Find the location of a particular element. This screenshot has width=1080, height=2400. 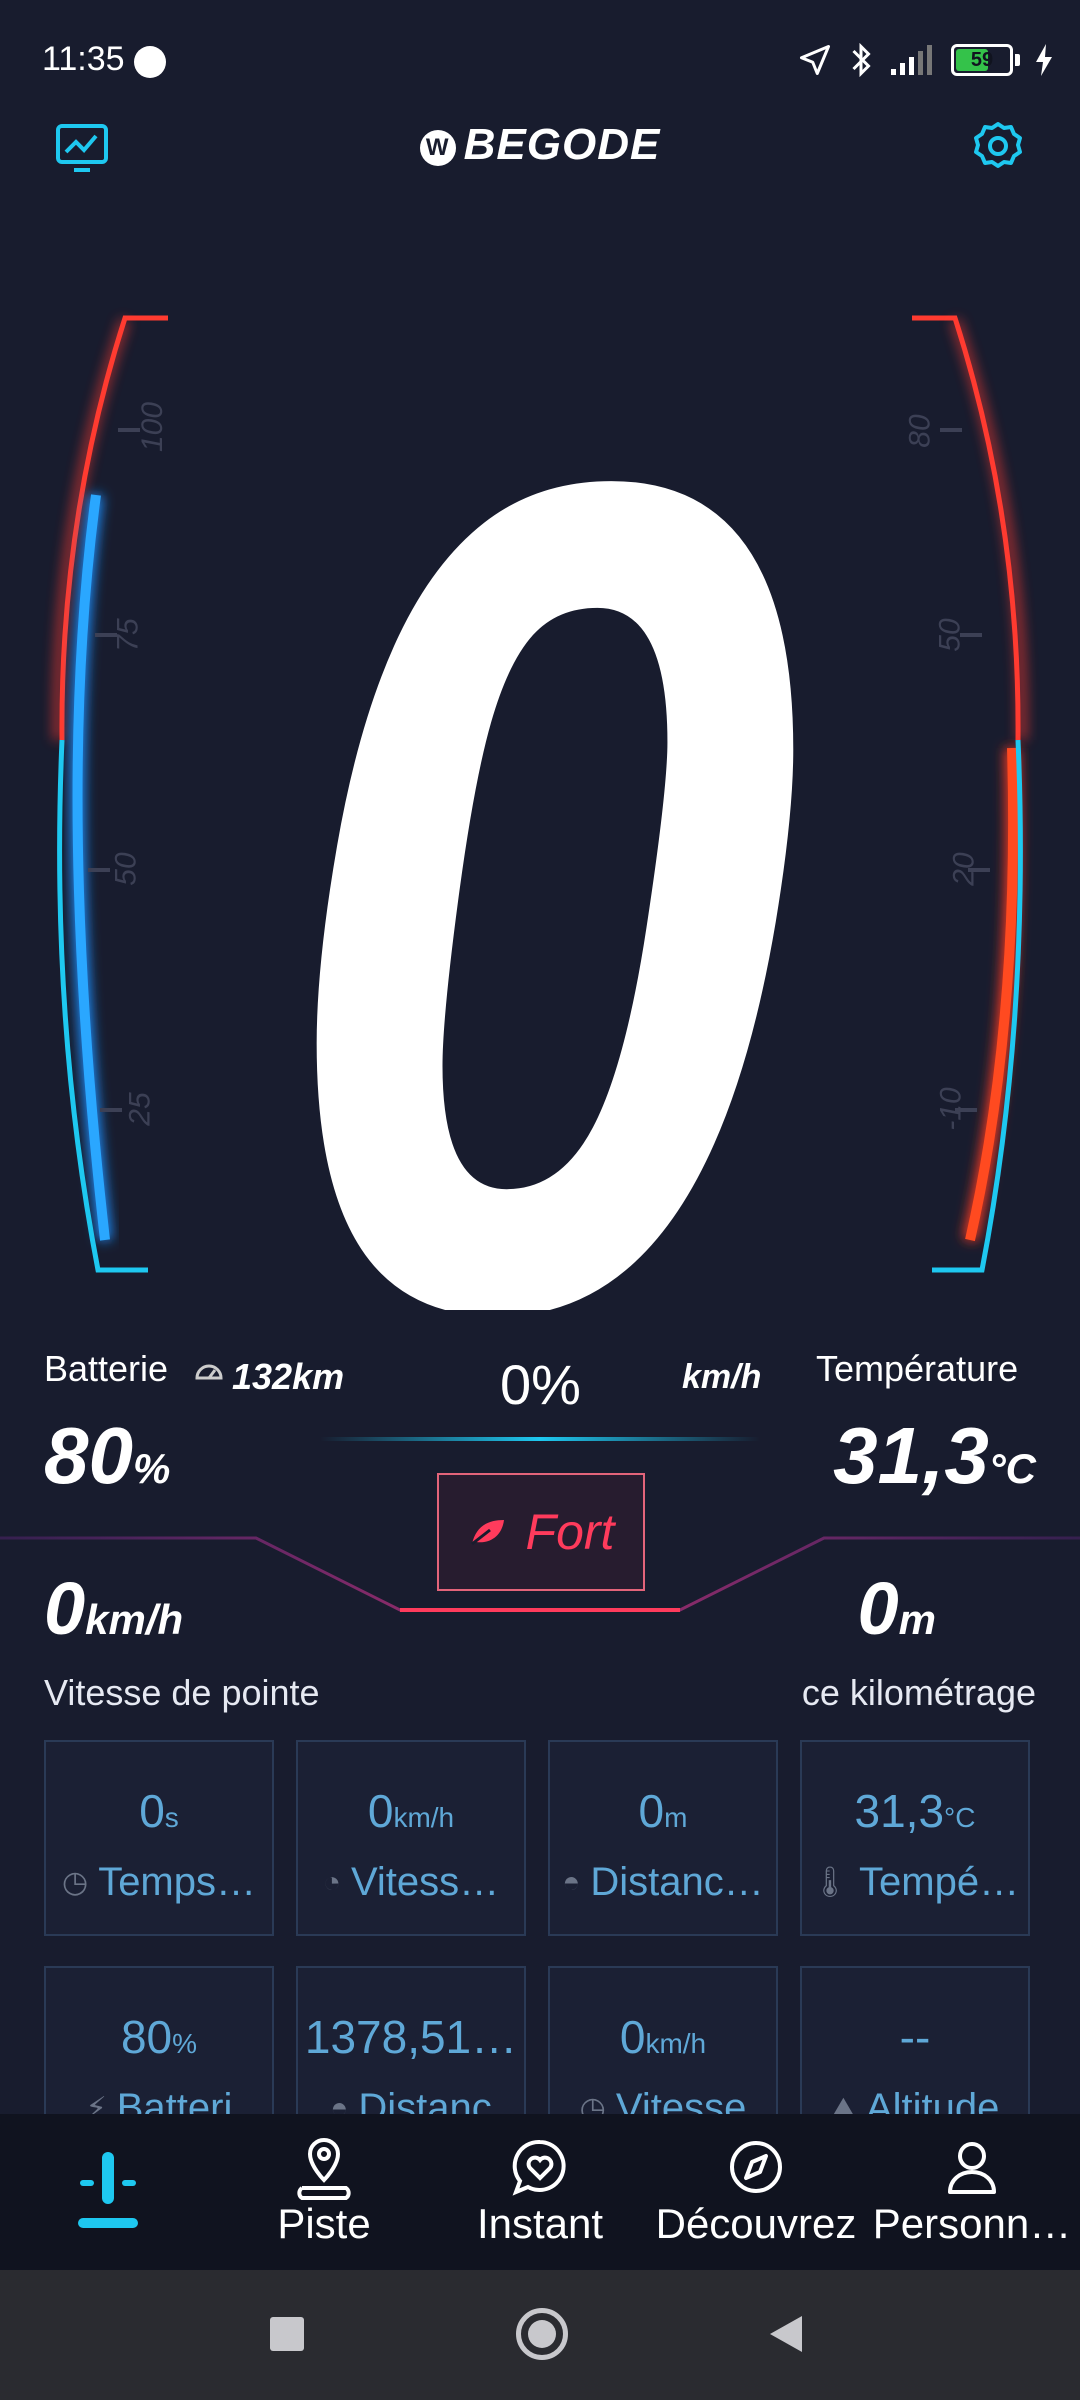

battery-nub is located at coordinates (1017, 60).